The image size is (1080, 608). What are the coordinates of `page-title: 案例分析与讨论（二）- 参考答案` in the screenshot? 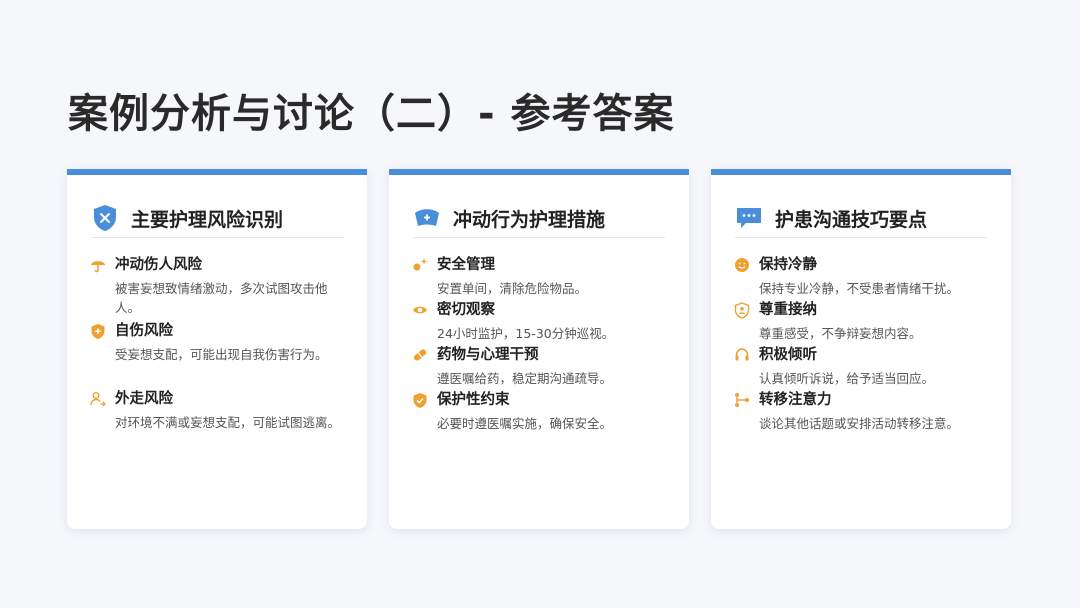 It's located at (371, 114).